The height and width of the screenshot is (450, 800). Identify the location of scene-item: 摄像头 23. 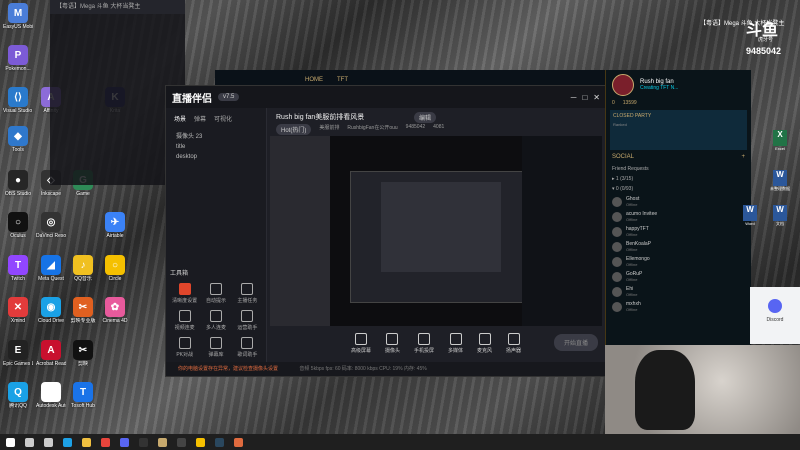
(216, 135).